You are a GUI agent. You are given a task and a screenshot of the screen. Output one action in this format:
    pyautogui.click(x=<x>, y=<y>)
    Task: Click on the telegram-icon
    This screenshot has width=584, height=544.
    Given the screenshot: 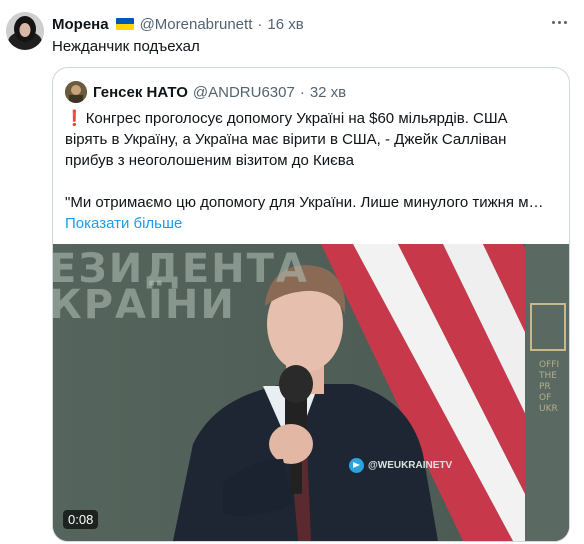 What is the action you would take?
    pyautogui.click(x=356, y=465)
    